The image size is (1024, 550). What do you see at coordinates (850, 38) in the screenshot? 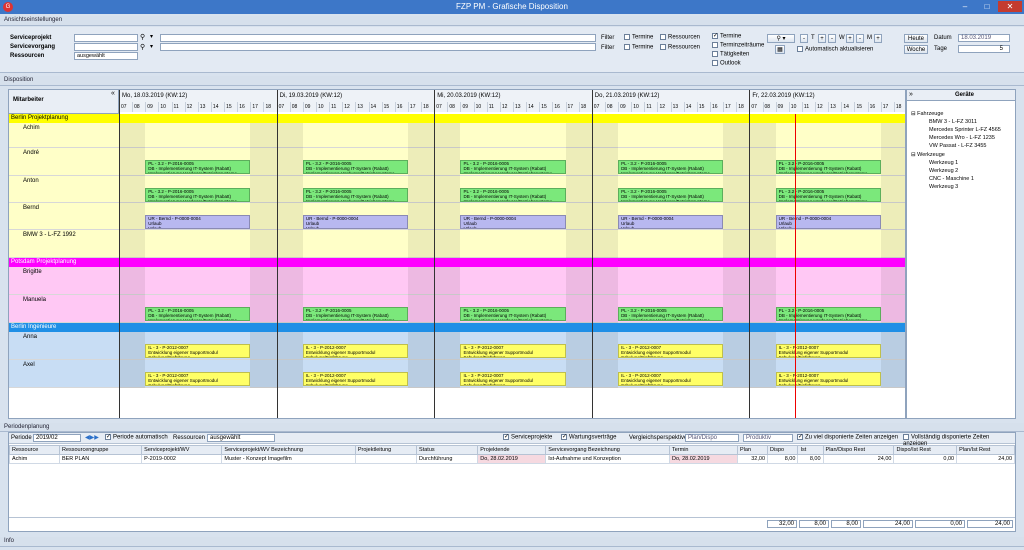
I see `zoom-w-plus-button: +` at bounding box center [850, 38].